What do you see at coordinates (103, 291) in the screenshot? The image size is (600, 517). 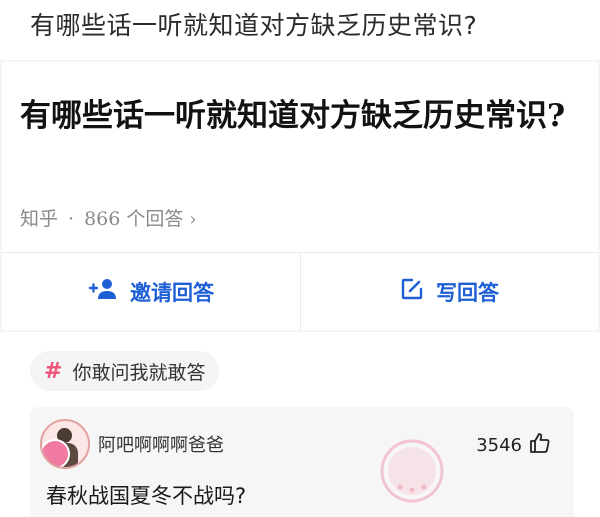 I see `add-person-icon` at bounding box center [103, 291].